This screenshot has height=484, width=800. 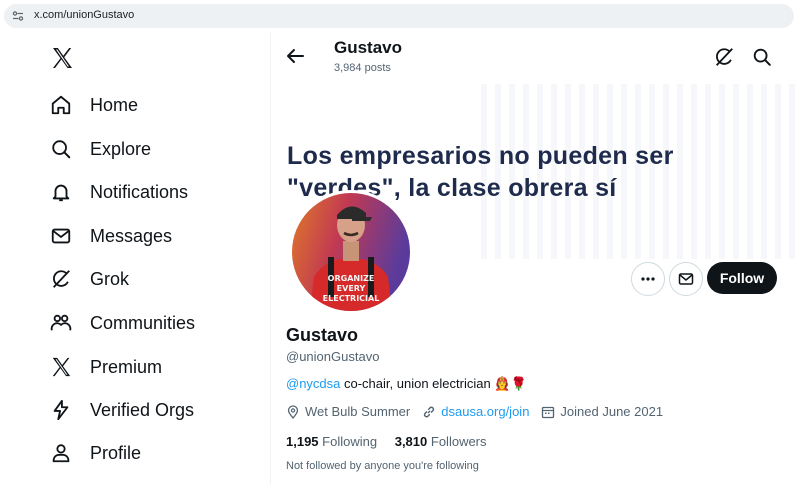 What do you see at coordinates (333, 356) in the screenshot?
I see `profile-handle: @unionGustavo` at bounding box center [333, 356].